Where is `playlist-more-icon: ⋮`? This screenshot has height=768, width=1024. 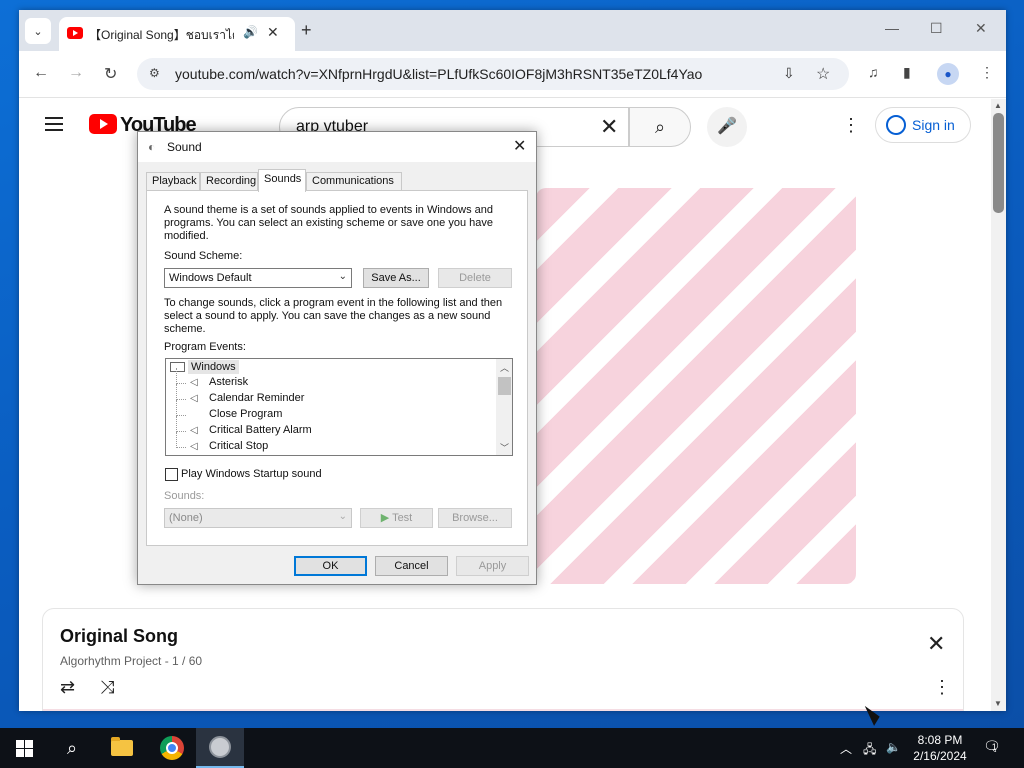
playlist-more-icon: ⋮ is located at coordinates (942, 687).